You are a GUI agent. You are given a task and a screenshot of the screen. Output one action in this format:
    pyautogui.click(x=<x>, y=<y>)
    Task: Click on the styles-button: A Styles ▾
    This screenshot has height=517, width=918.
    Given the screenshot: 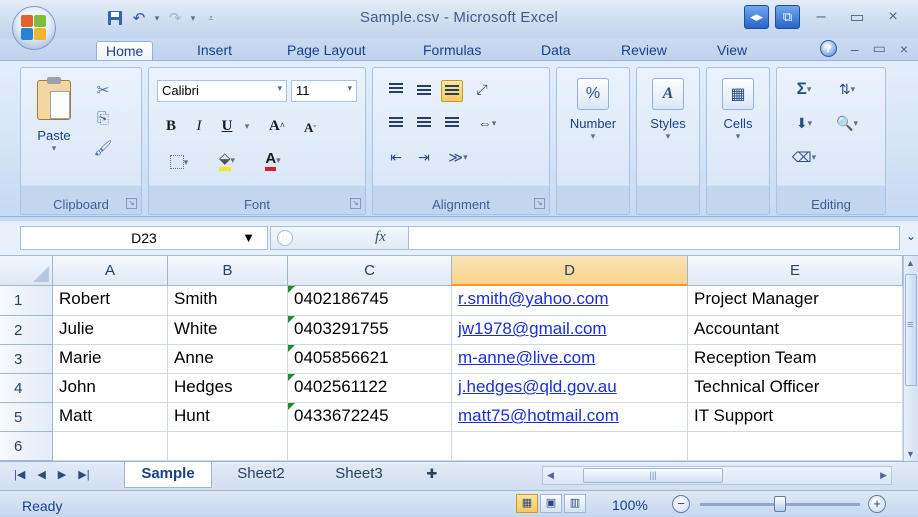 What is the action you would take?
    pyautogui.click(x=668, y=110)
    